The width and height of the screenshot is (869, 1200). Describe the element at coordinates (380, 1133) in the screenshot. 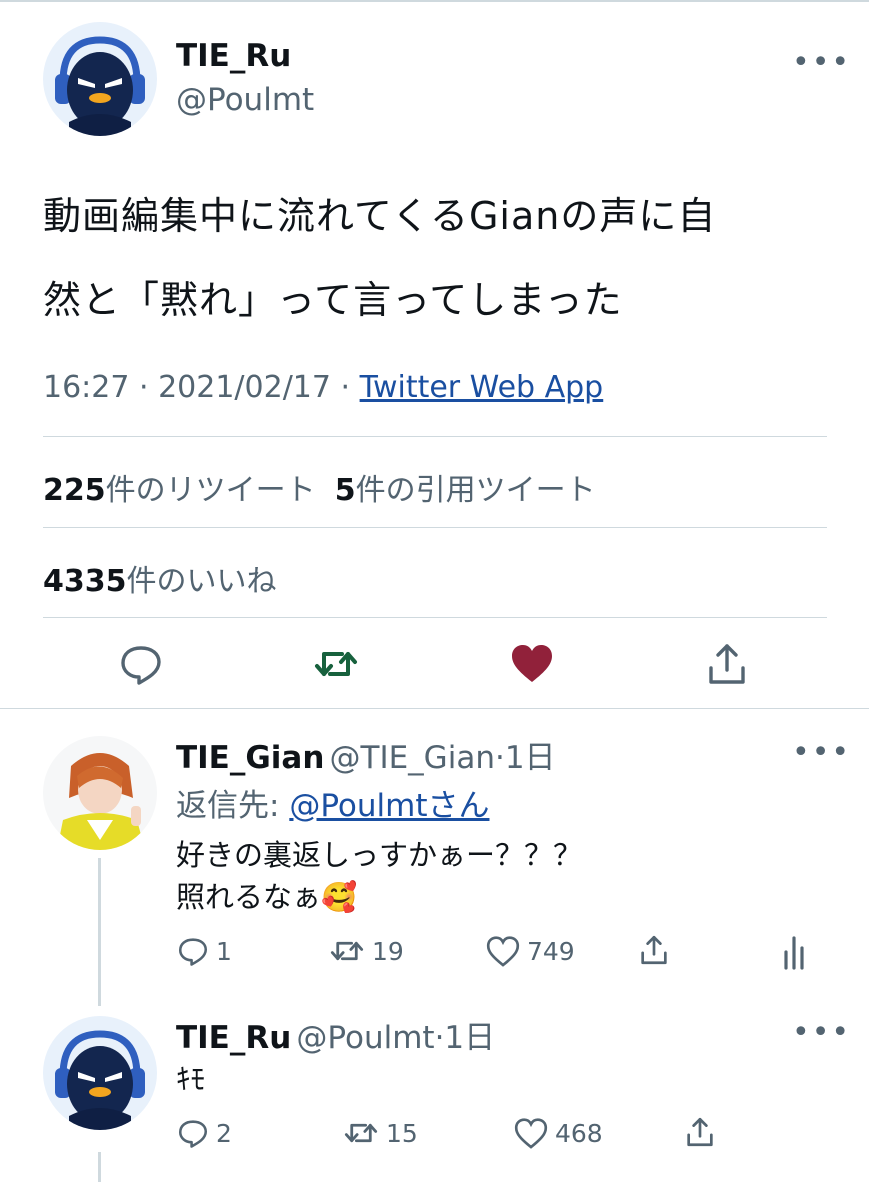

I see `retweet-button: 15` at that location.